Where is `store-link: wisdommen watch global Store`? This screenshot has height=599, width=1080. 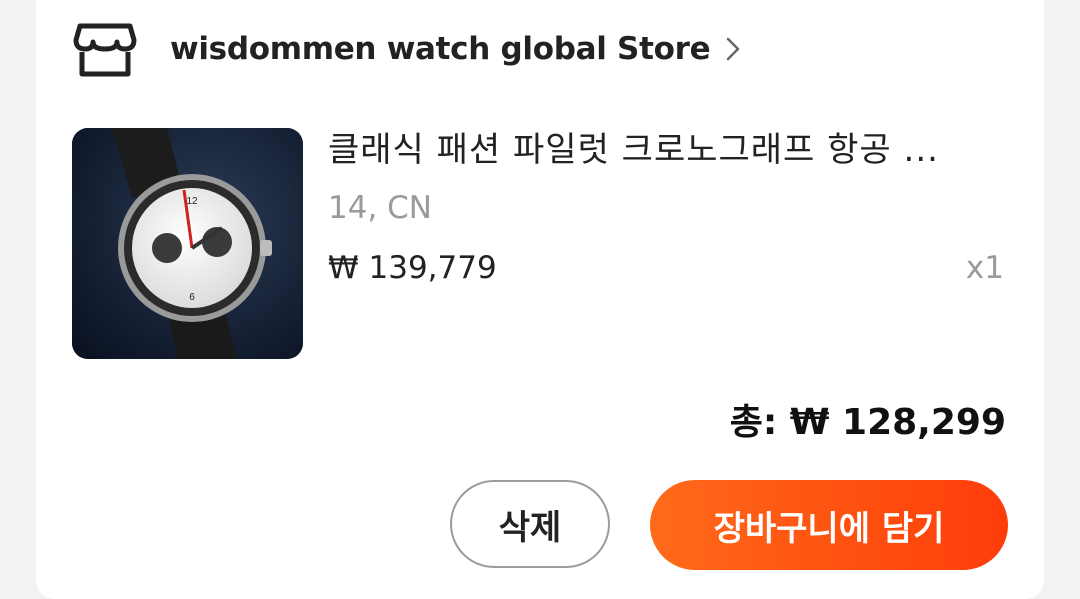 store-link: wisdommen watch global Store is located at coordinates (407, 49).